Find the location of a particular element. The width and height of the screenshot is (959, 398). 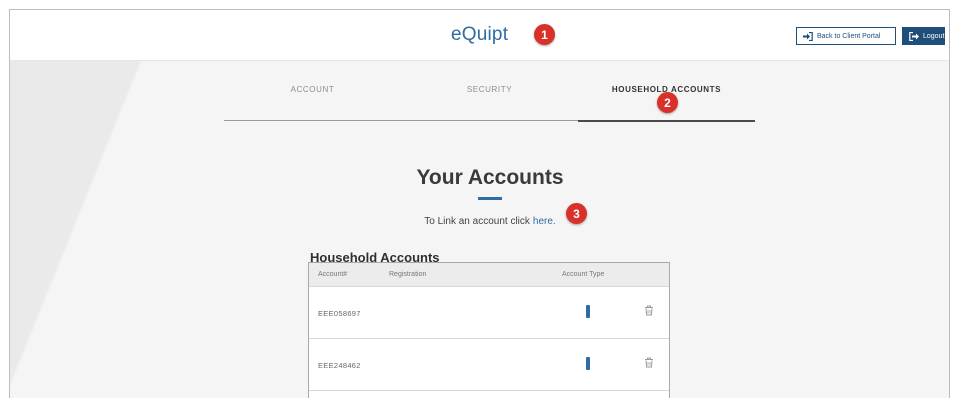

tab-security: SECURITY is located at coordinates (489, 97).